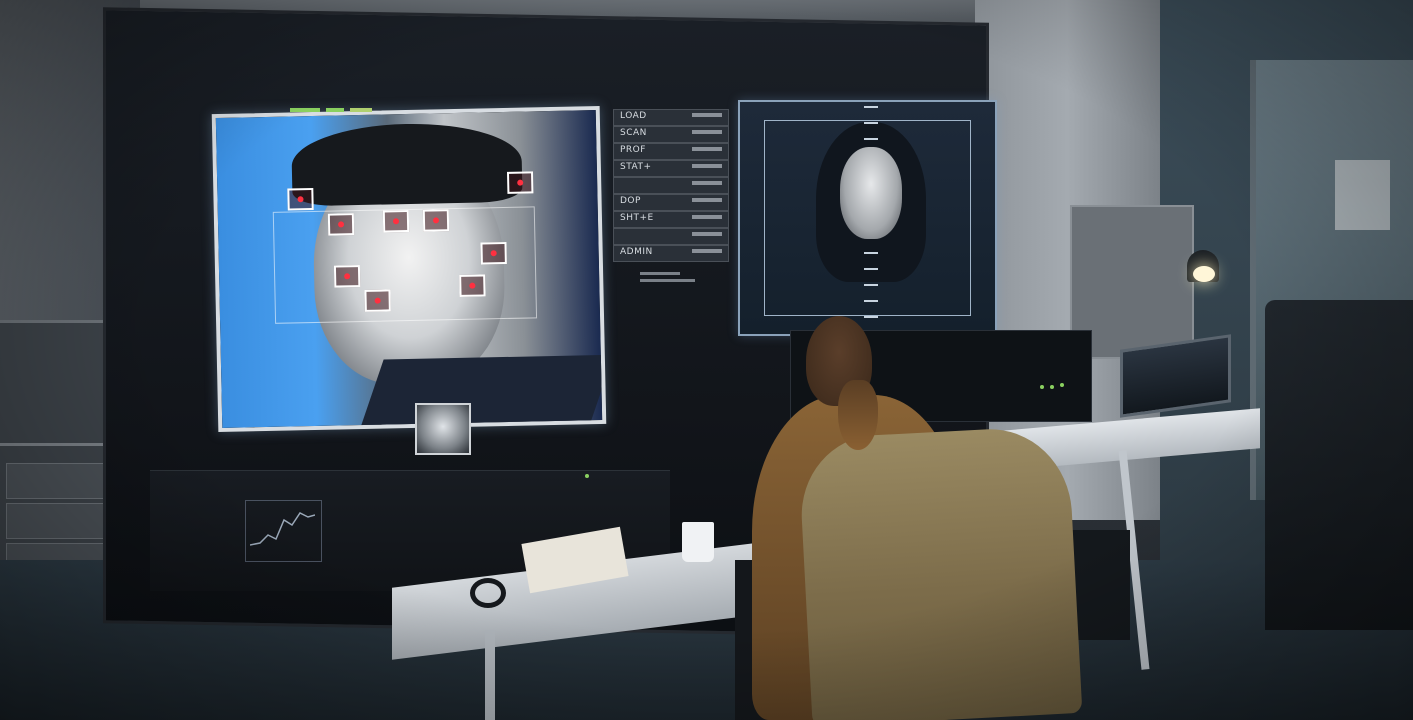  I want to click on small-readout, so click(670, 280).